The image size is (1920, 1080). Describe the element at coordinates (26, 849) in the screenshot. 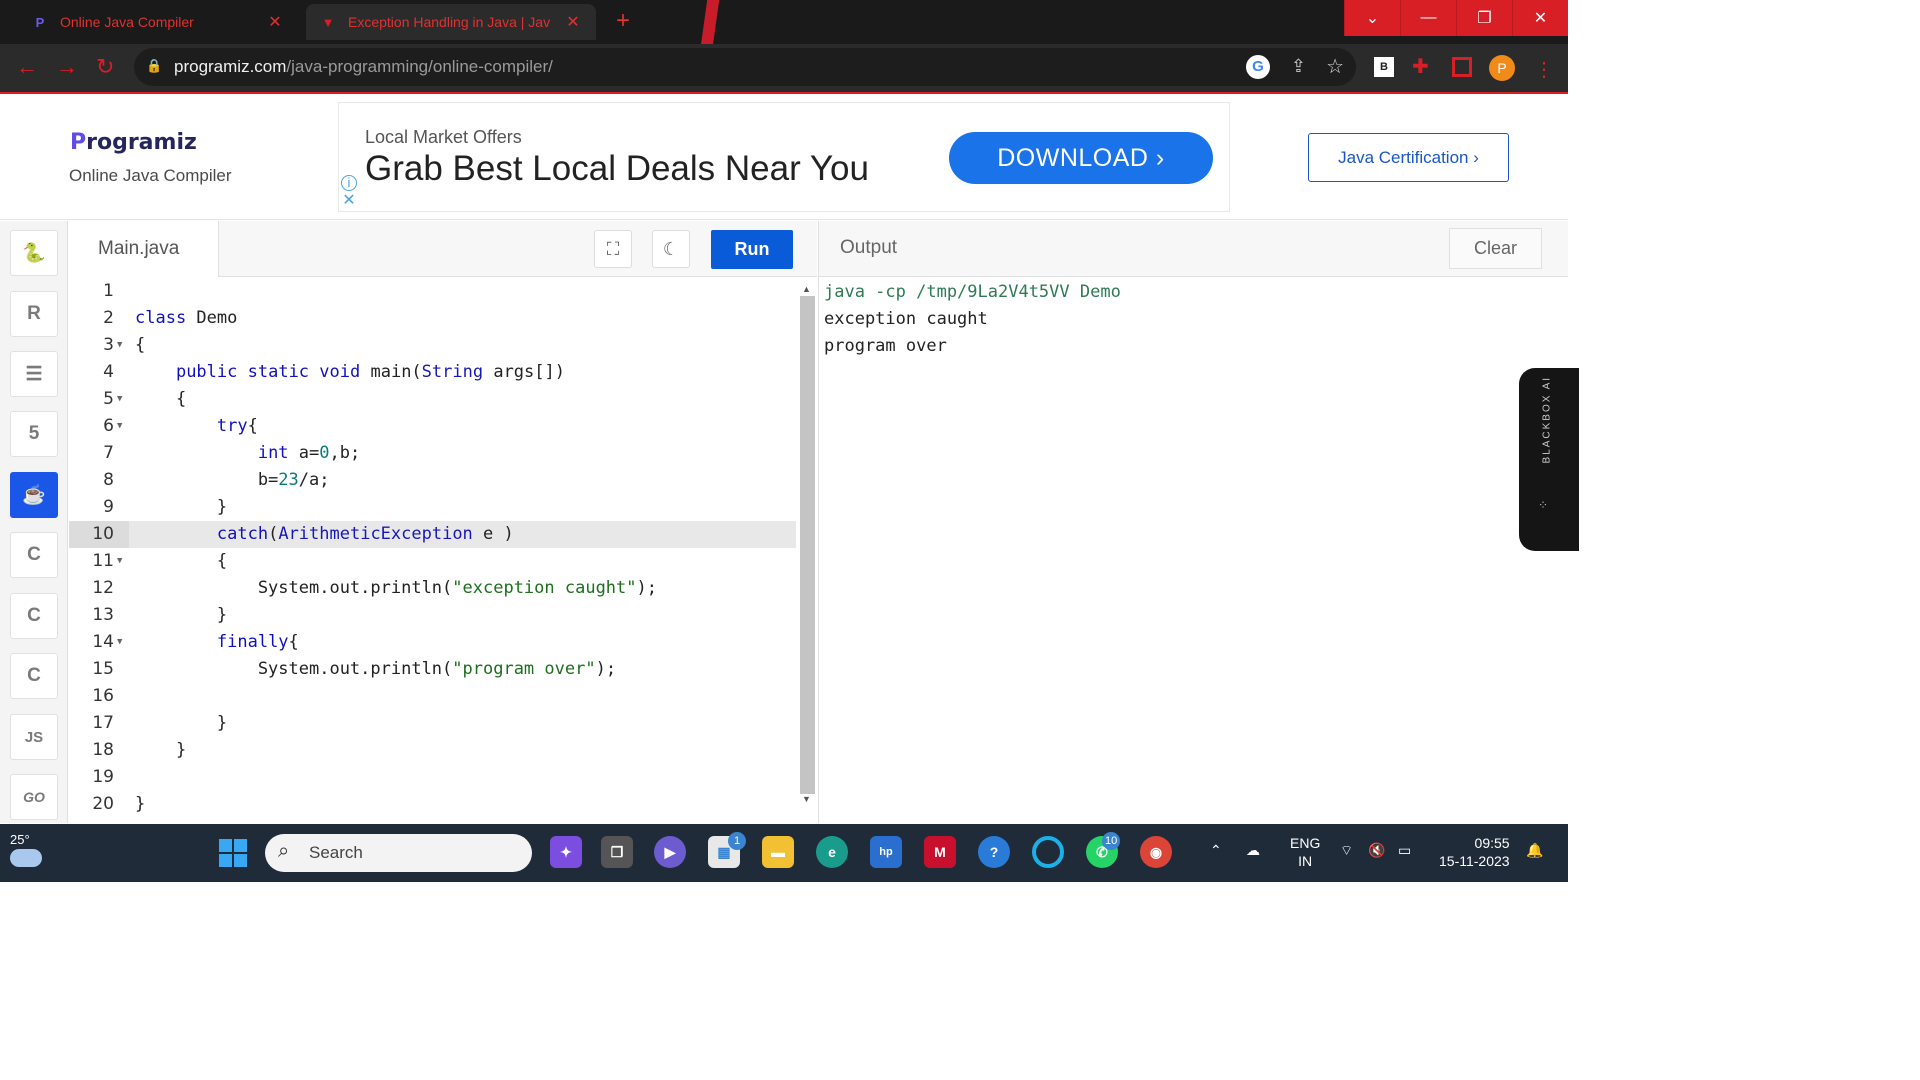

I see `weather-widget: 25°` at that location.